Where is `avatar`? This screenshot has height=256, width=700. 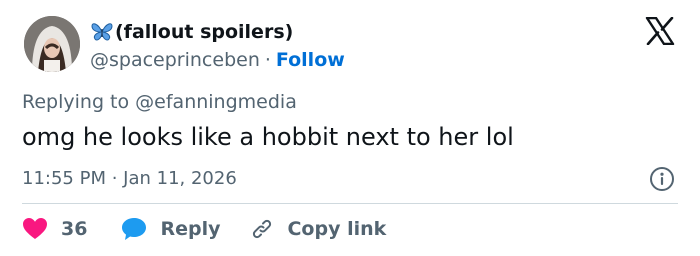
avatar is located at coordinates (52, 44).